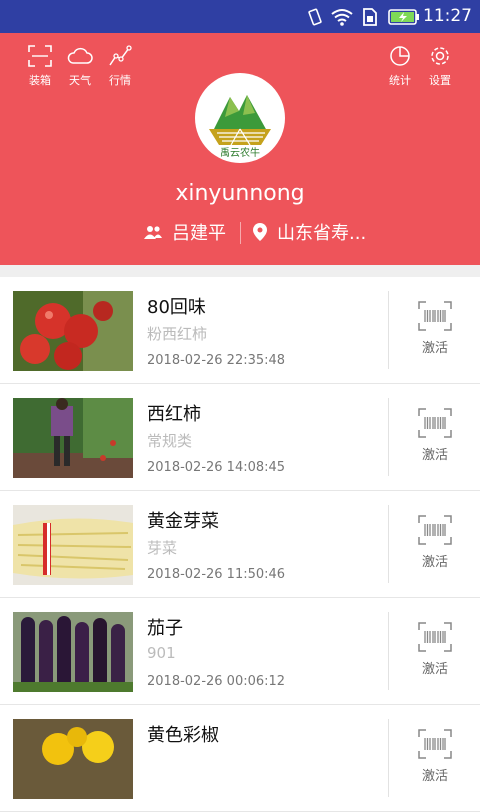  I want to click on settings-button: 设置, so click(440, 66).